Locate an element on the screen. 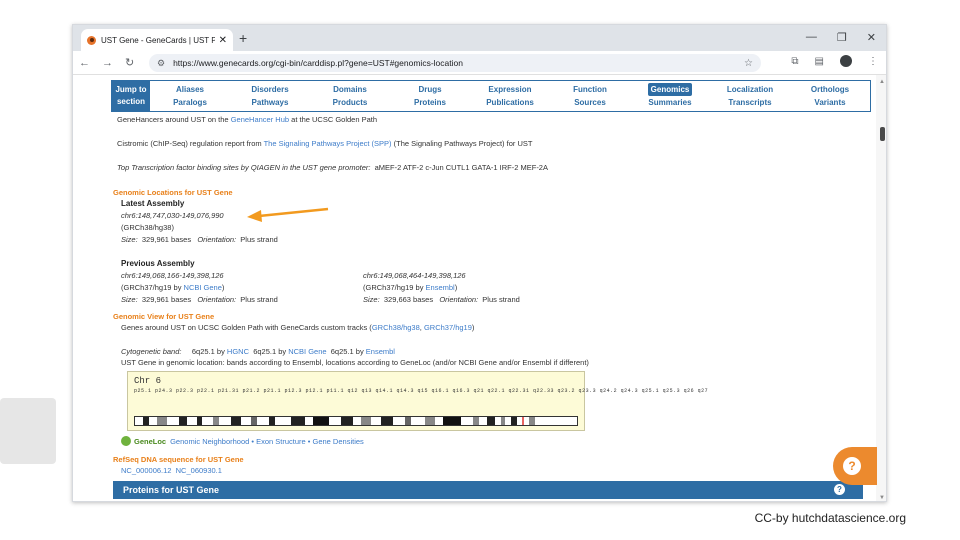 The height and width of the screenshot is (540, 960). refseq-nc-000006-link: NC_000006.12 is located at coordinates (146, 470).